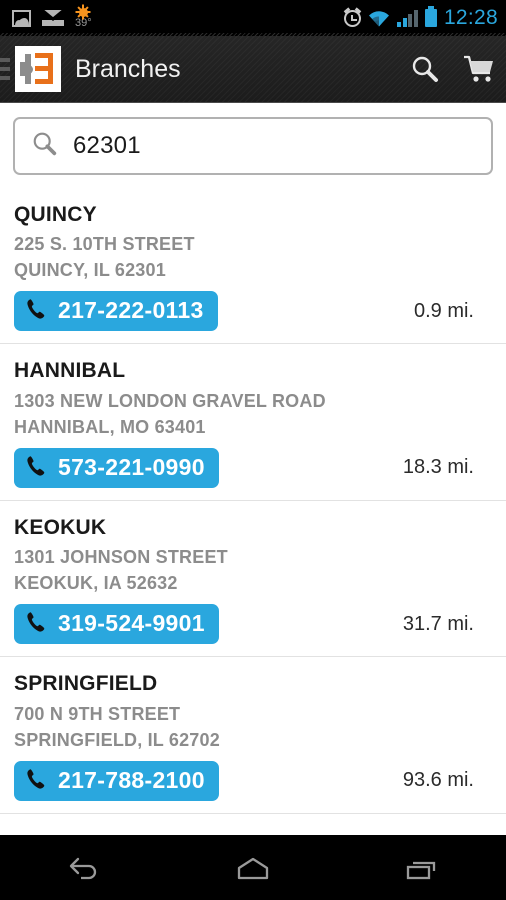 Image resolution: width=506 pixels, height=900 pixels. I want to click on branch-city-state-zip: KEOKUK, IA 52632, so click(96, 583).